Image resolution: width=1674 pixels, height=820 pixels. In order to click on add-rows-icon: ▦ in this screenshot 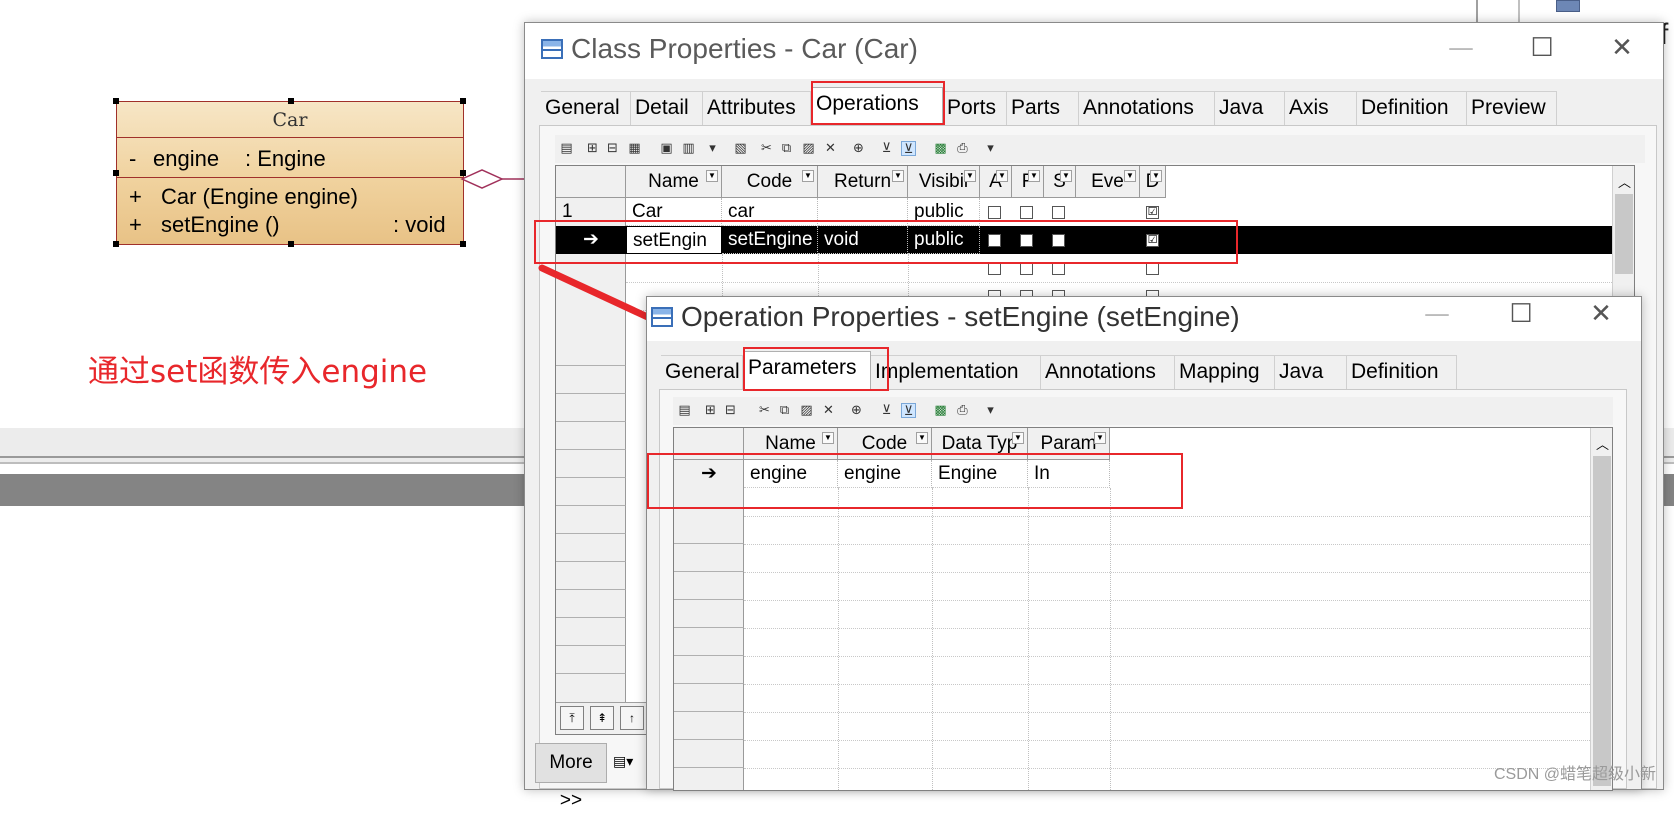, I will do `click(634, 148)`.